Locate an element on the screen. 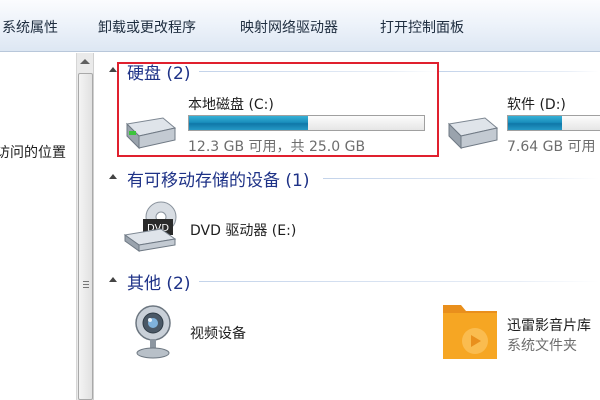 Image resolution: width=600 pixels, height=400 pixels. uninstall-program-button: 卸载或更改程序 is located at coordinates (147, 27).